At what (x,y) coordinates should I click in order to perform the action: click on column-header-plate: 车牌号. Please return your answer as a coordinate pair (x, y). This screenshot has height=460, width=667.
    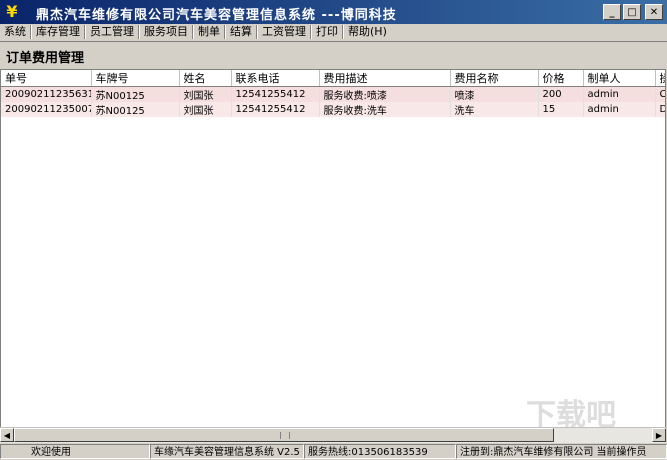
    Looking at the image, I should click on (135, 78).